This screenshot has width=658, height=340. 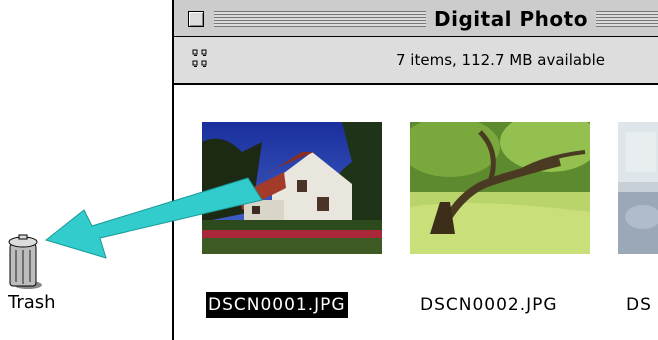 I want to click on close-box-icon, so click(x=196, y=19).